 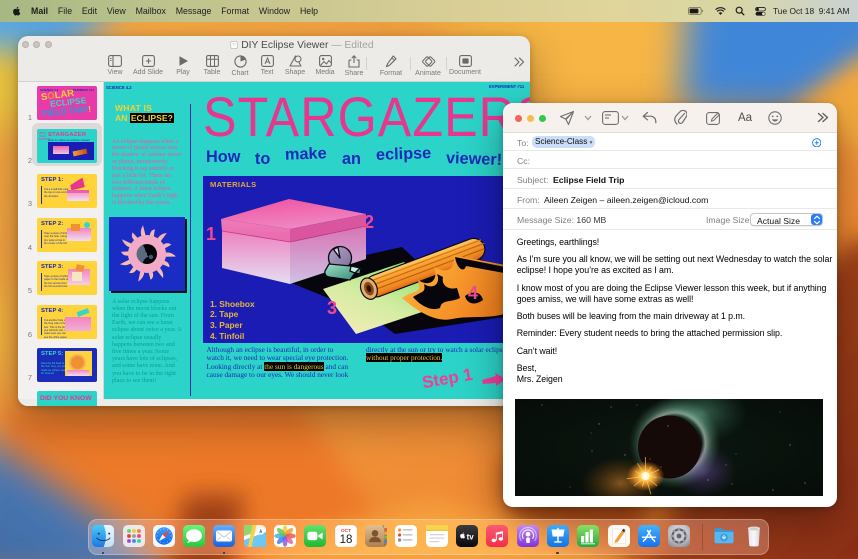 What do you see at coordinates (345, 540) in the screenshot?
I see `svg-text: 18` at bounding box center [345, 540].